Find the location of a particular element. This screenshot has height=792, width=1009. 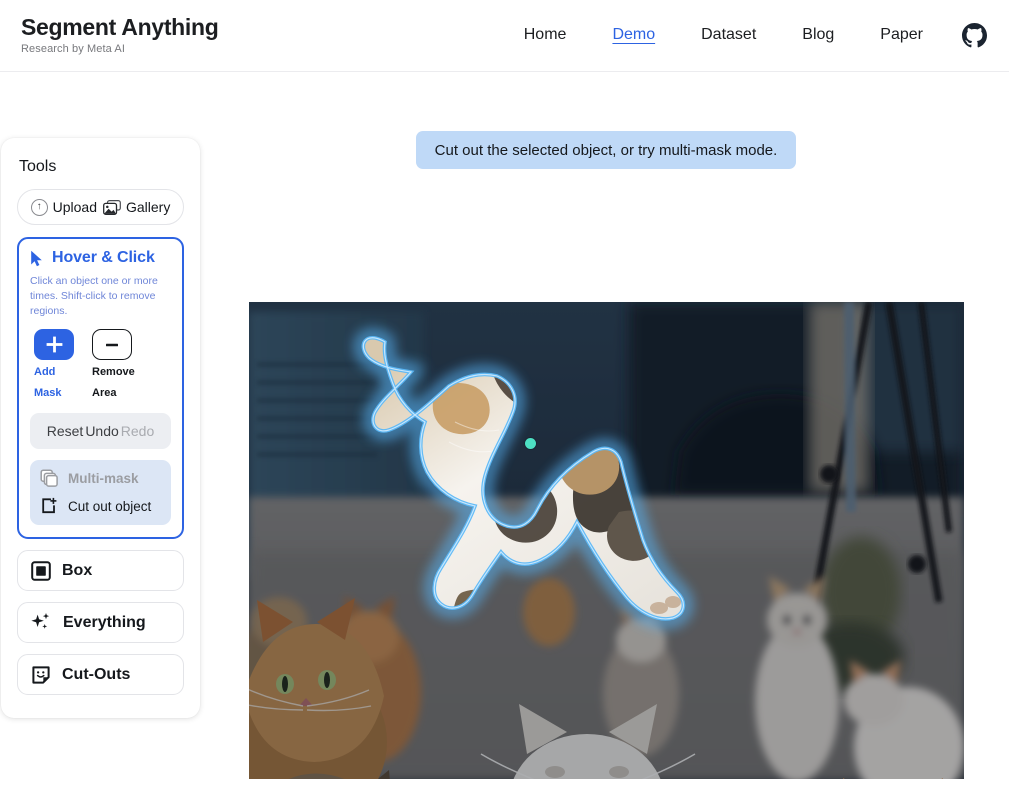

brand-subtitle: Research by Meta AI is located at coordinates (73, 49).